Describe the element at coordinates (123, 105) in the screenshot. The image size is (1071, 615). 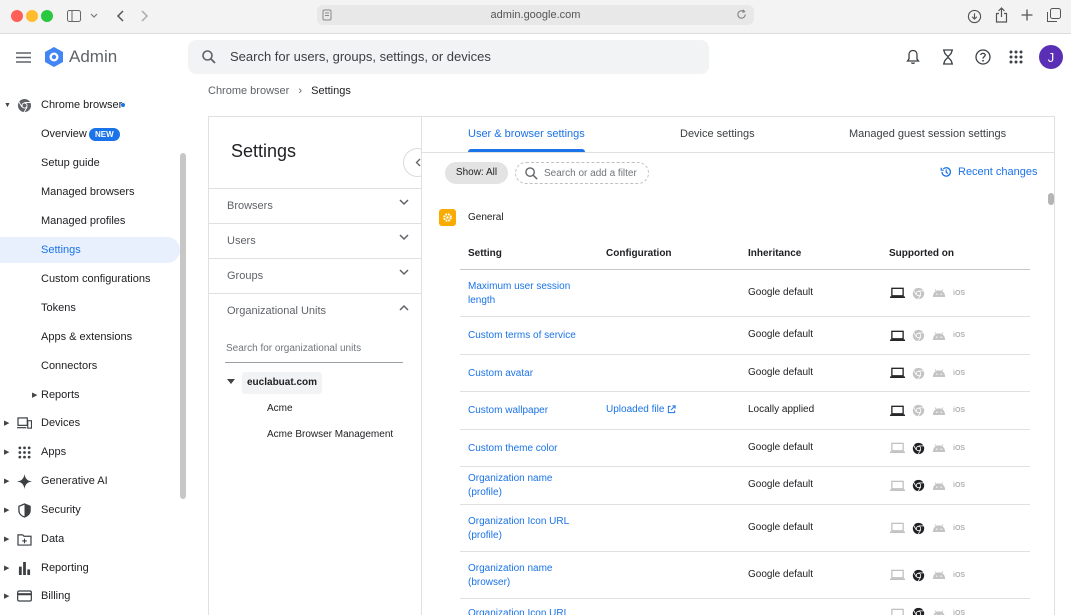
I see `update-dot` at that location.